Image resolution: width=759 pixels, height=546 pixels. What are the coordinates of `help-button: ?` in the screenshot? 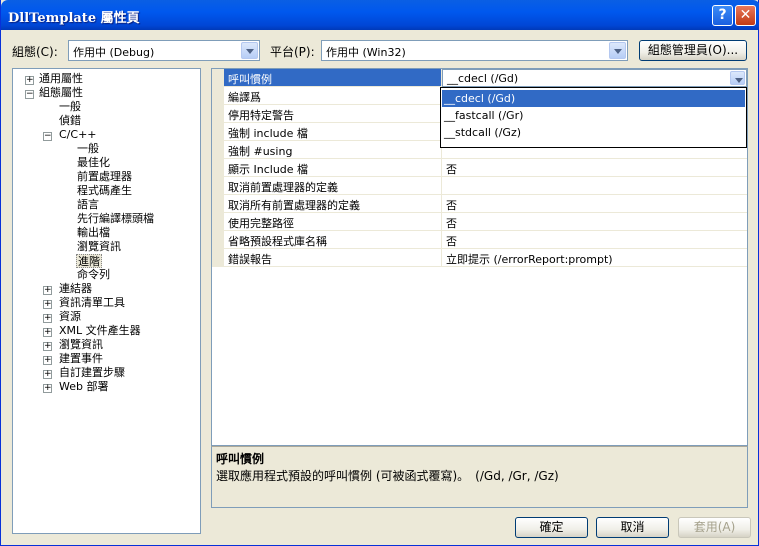 It's located at (722, 15).